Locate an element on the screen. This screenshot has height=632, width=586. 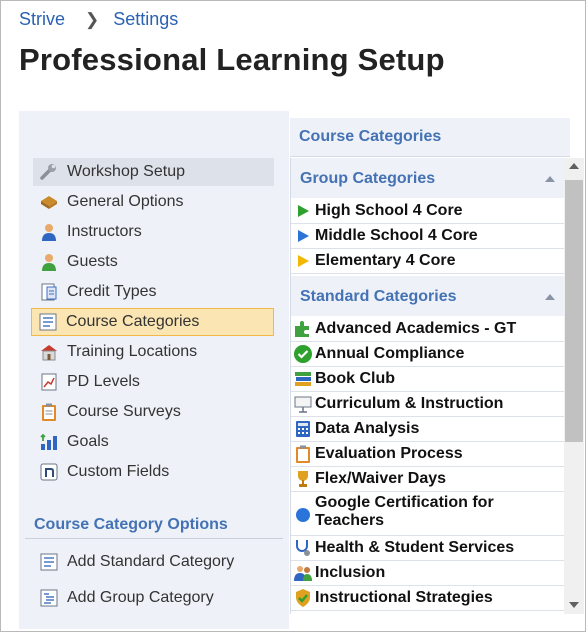
blue-triangle-icon is located at coordinates (303, 236).